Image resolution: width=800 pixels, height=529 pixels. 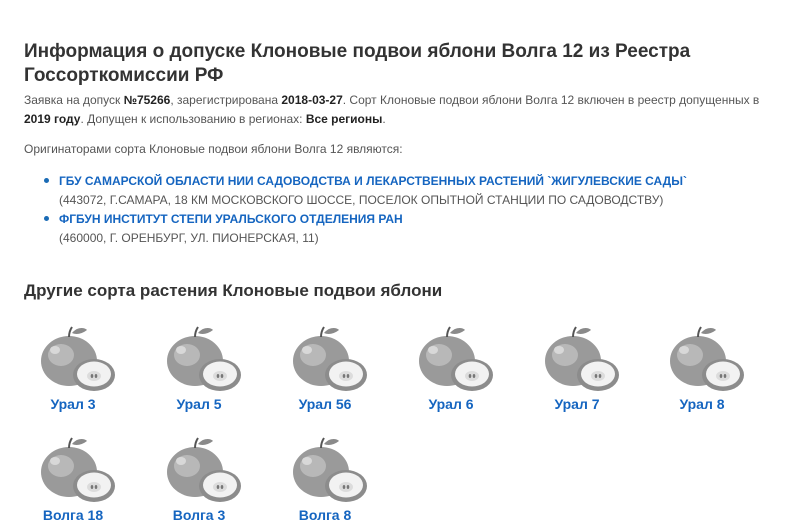 I want to click on variety-card: Волга 3, so click(x=199, y=478).